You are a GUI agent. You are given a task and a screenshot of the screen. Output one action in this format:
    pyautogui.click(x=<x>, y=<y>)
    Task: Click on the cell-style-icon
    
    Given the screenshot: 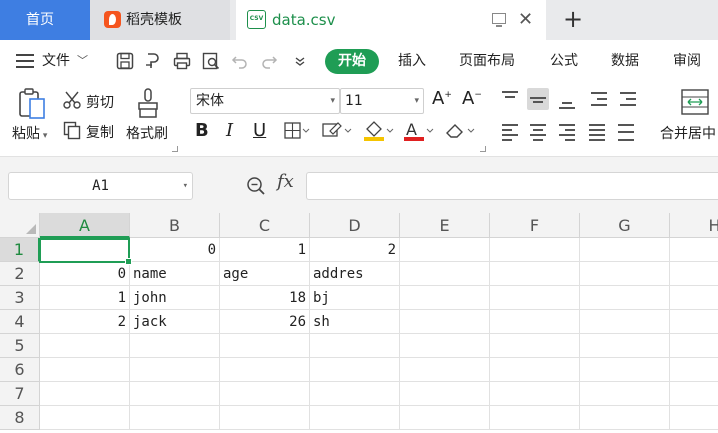 What is the action you would take?
    pyautogui.click(x=337, y=131)
    